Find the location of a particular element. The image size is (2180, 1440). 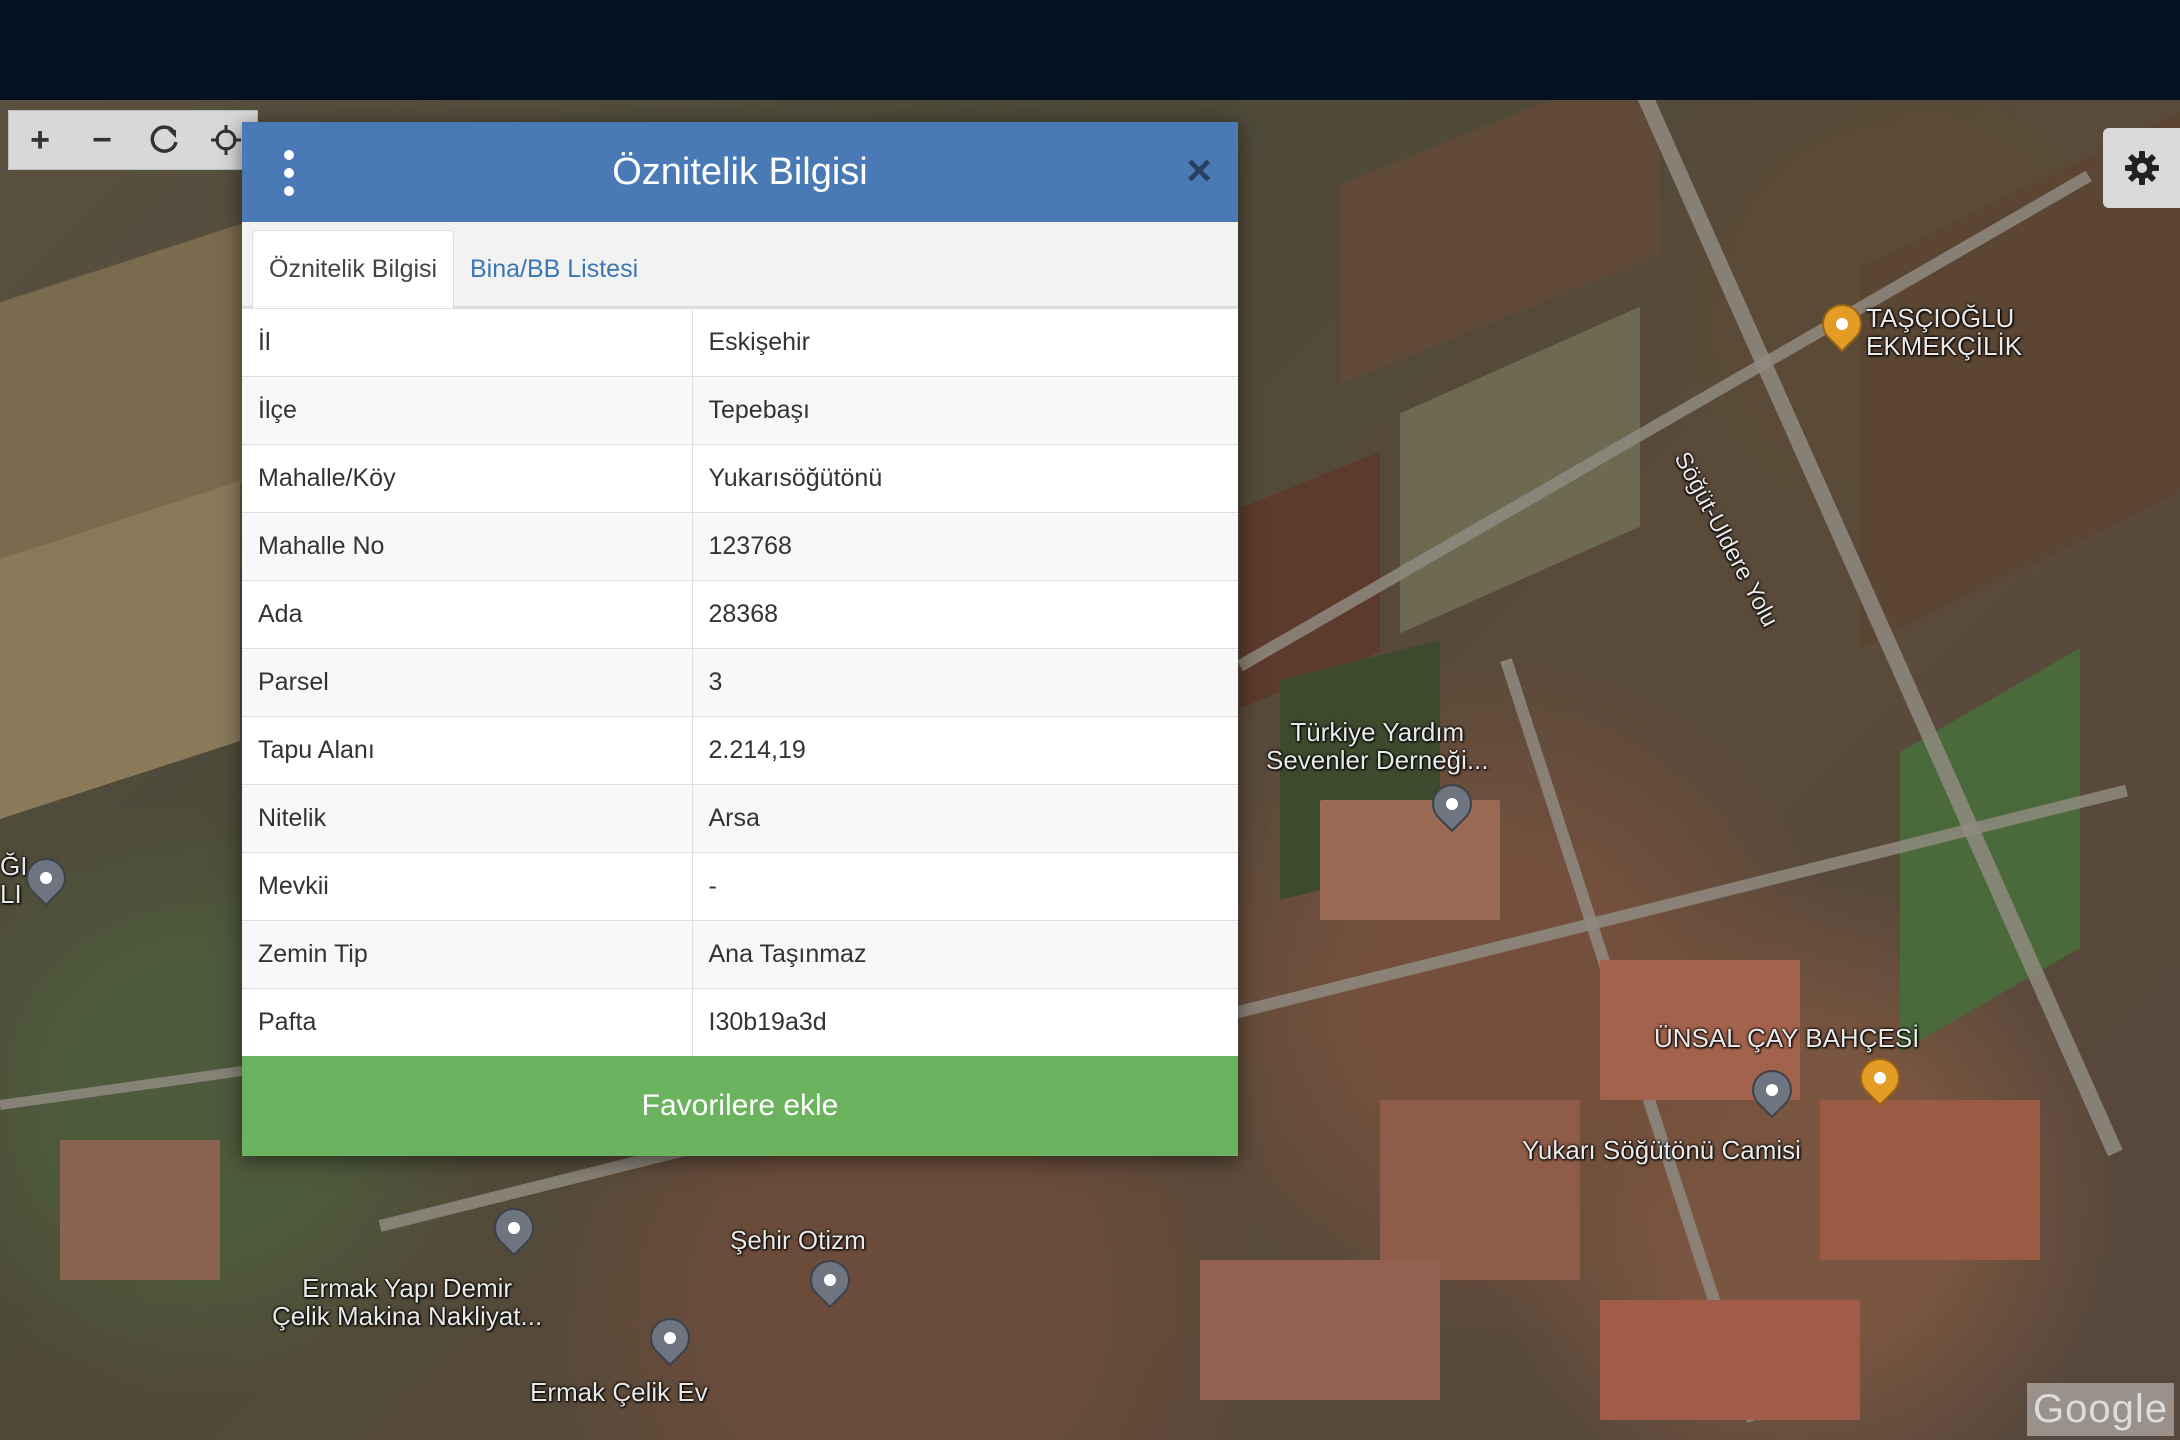

attribute-key: İl is located at coordinates (467, 342).